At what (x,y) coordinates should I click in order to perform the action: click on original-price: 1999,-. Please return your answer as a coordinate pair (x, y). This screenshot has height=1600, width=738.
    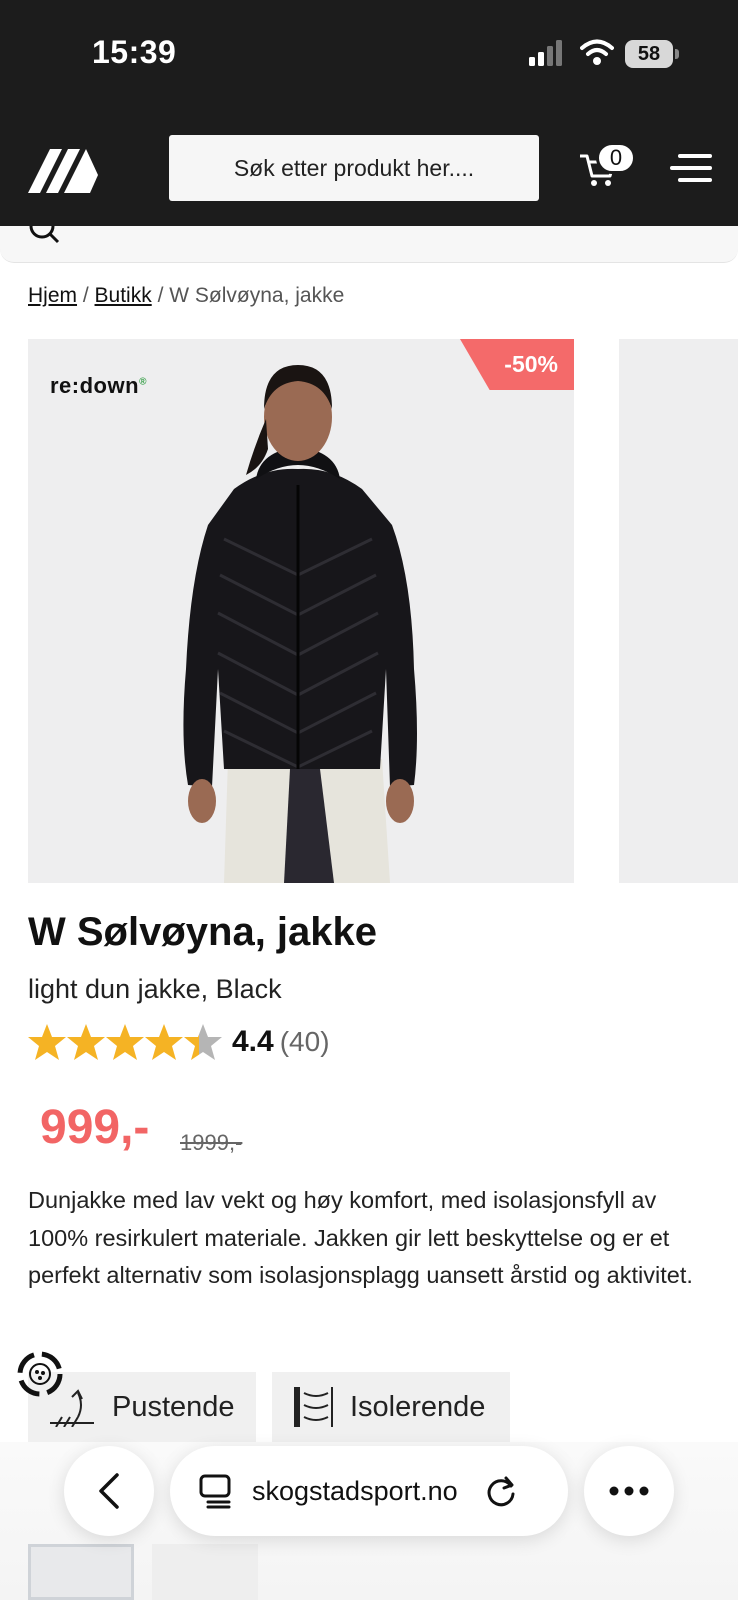
    Looking at the image, I should click on (211, 1142).